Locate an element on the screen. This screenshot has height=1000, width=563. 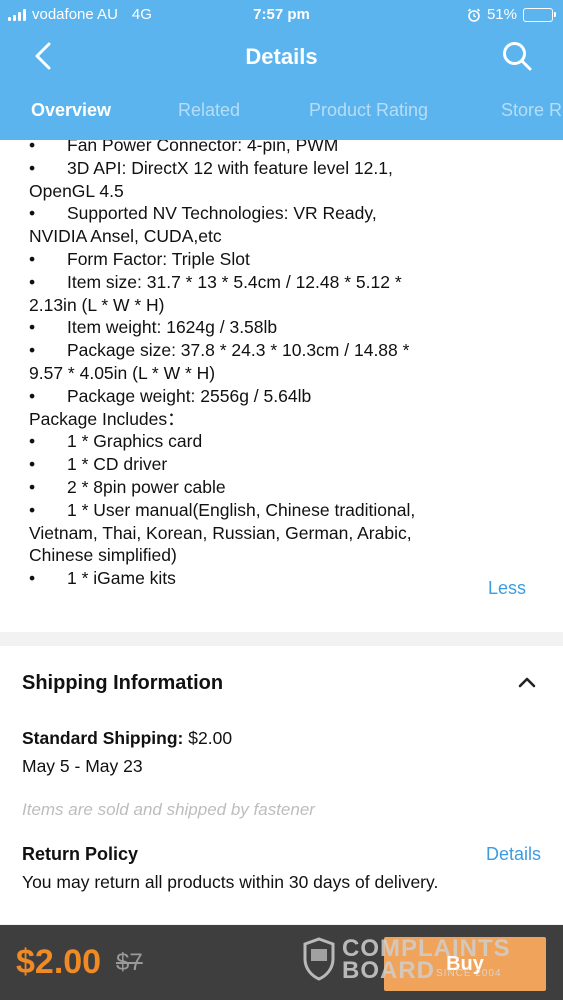
description-line-text: 1 * iGame kits is located at coordinates (121, 578).